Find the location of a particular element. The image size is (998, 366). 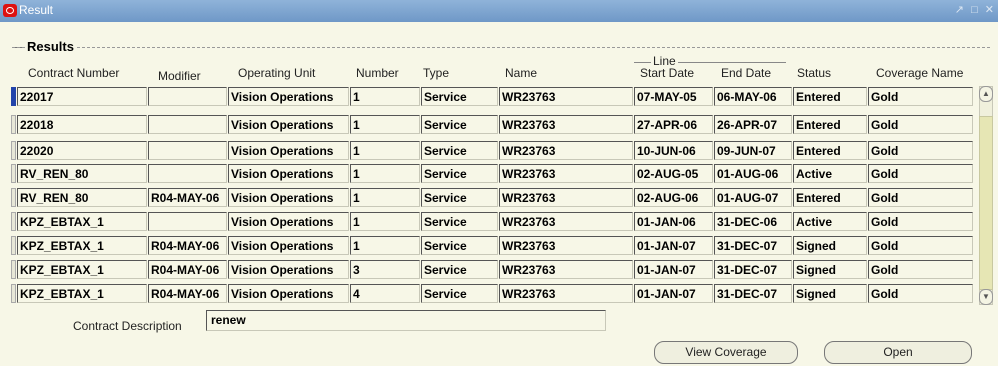

cell-start-date: 27-APR-06 is located at coordinates (673, 124).